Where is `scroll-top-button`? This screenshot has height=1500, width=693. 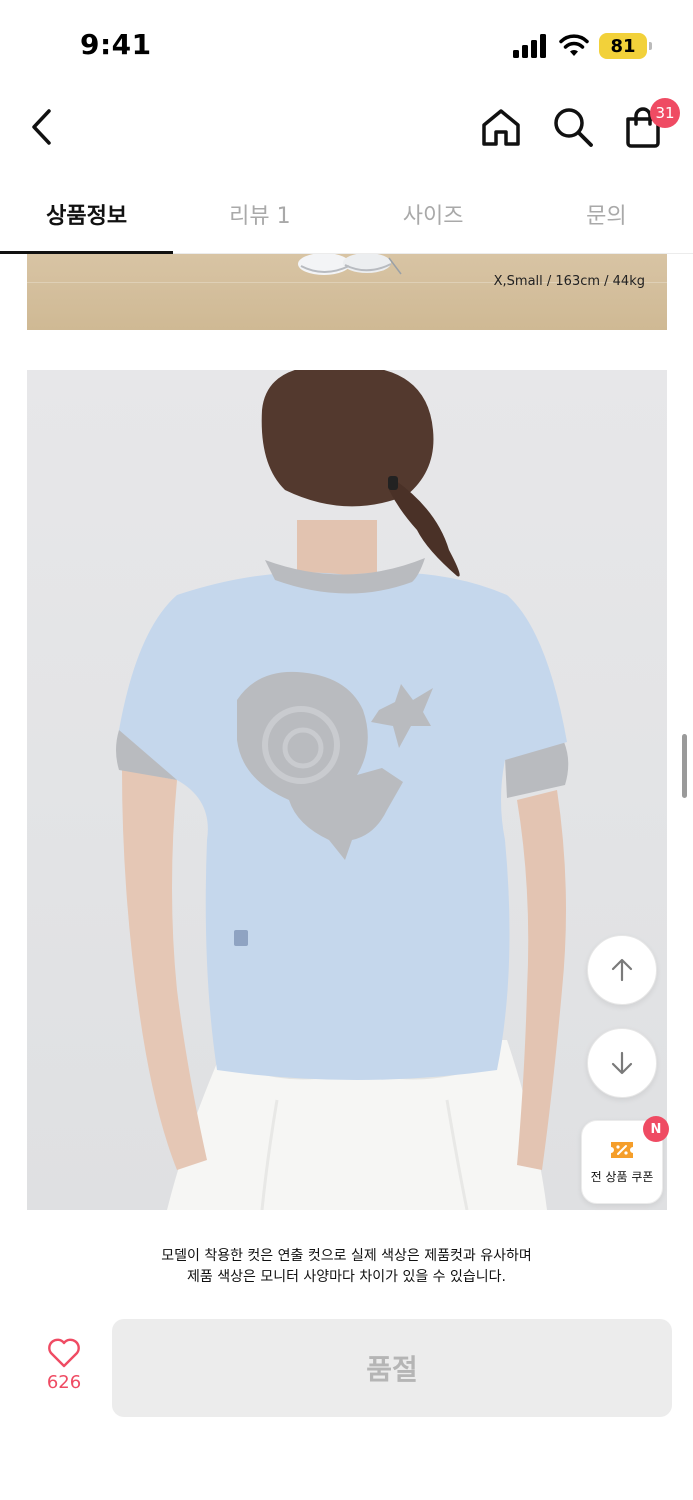 scroll-top-button is located at coordinates (622, 970).